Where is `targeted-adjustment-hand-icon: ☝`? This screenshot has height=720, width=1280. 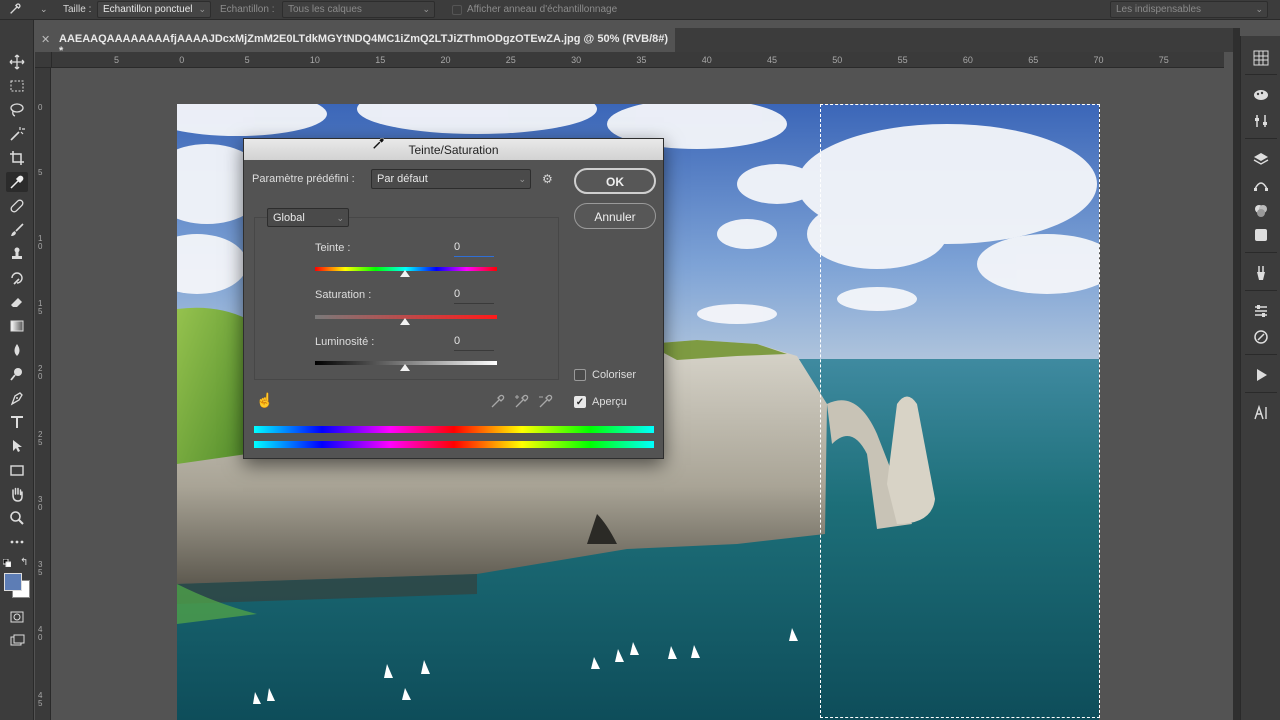
targeted-adjustment-hand-icon: ☝ is located at coordinates (264, 400).